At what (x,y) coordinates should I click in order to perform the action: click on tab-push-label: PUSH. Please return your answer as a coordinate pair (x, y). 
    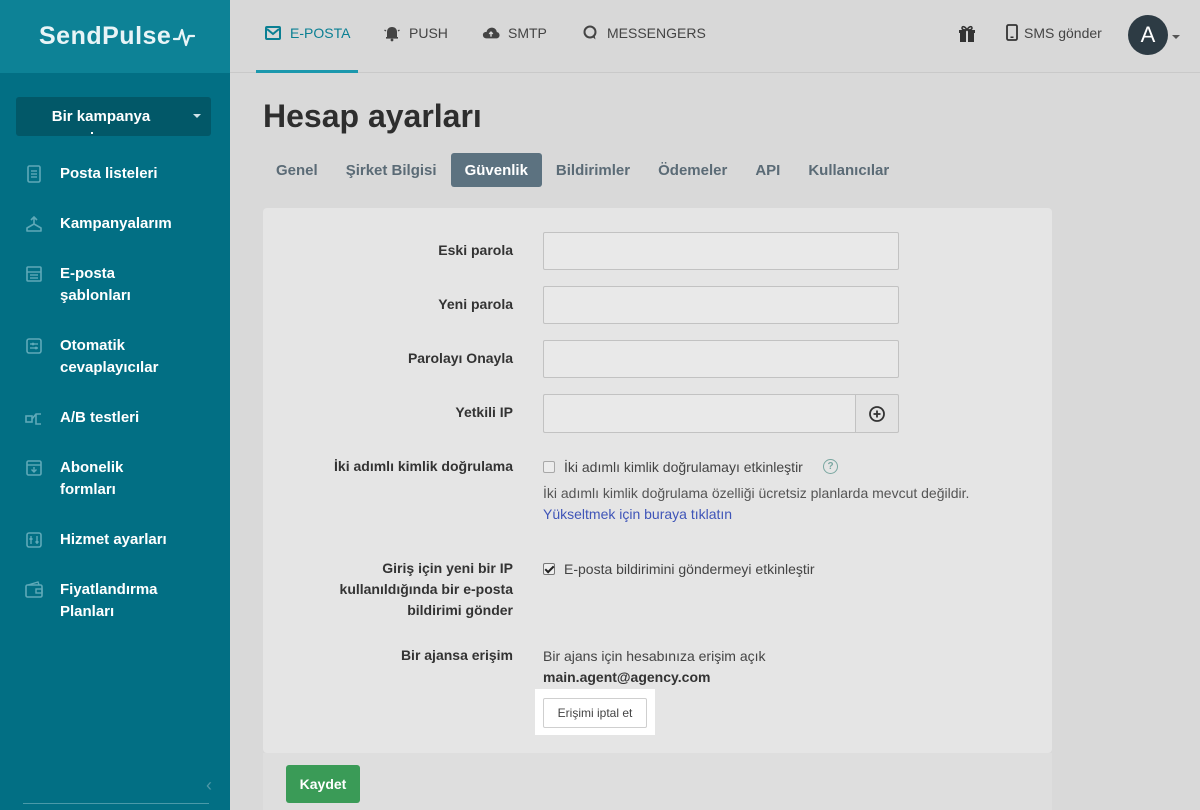
    Looking at the image, I should click on (428, 33).